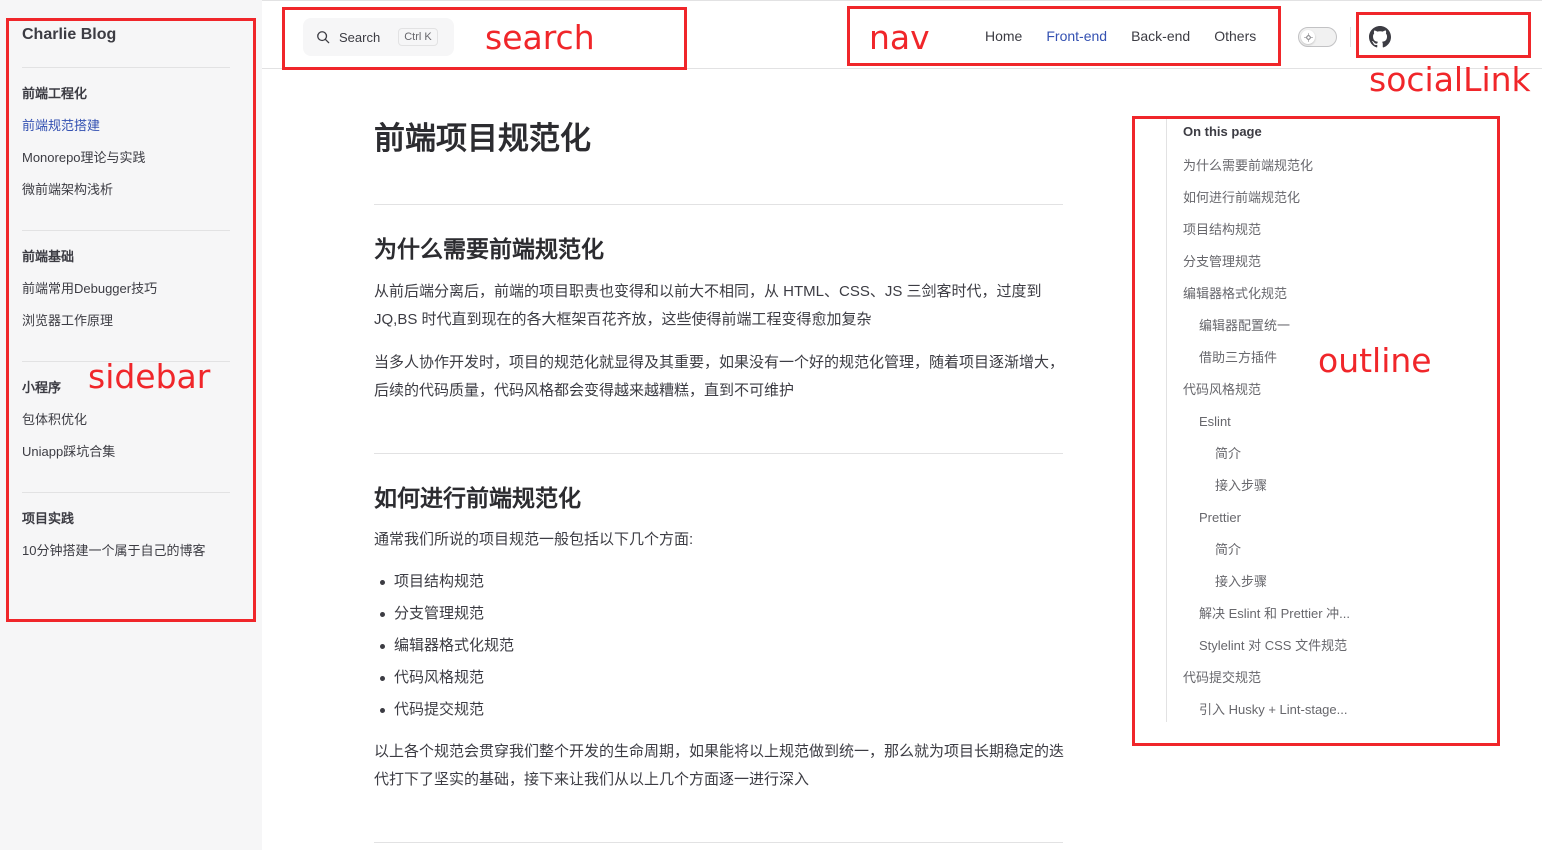 The image size is (1542, 850). I want to click on outline-item: Stylelint 对 CSS 文件规范, so click(1283, 646).